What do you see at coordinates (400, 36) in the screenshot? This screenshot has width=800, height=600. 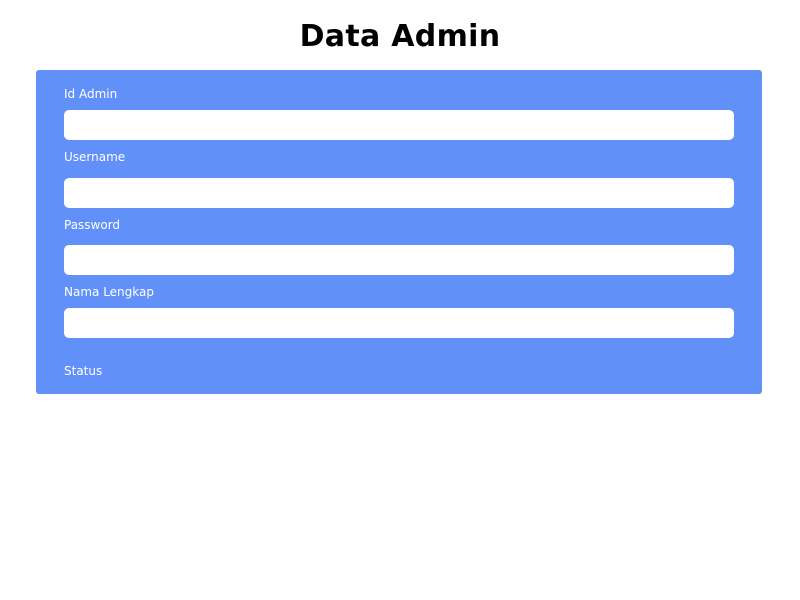 I see `page-title: Data Admin` at bounding box center [400, 36].